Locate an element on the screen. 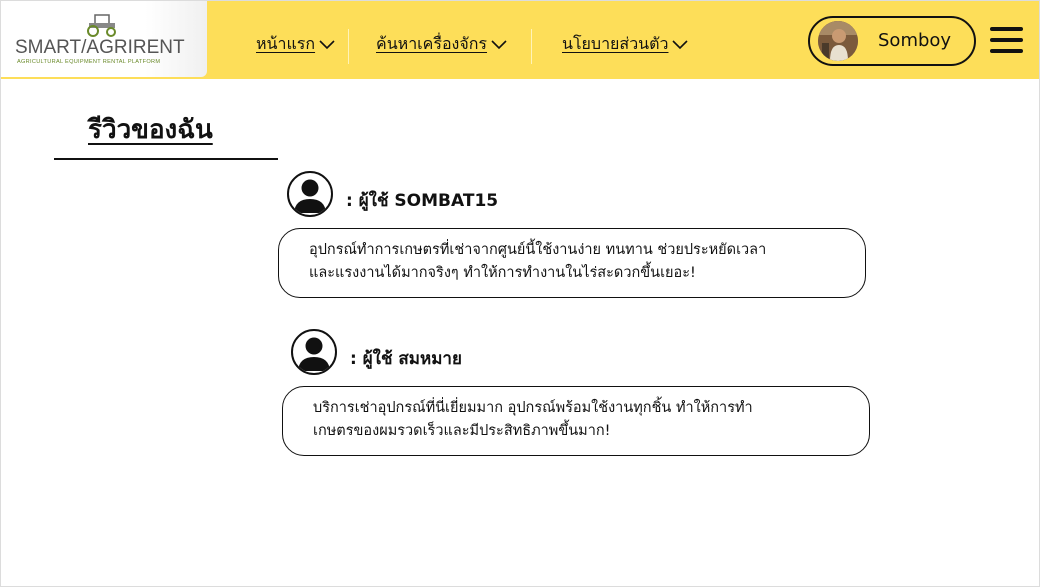 Image resolution: width=1040 pixels, height=587 pixels. review-username: : ผู้ใช้ สมหมาย is located at coordinates (406, 359).